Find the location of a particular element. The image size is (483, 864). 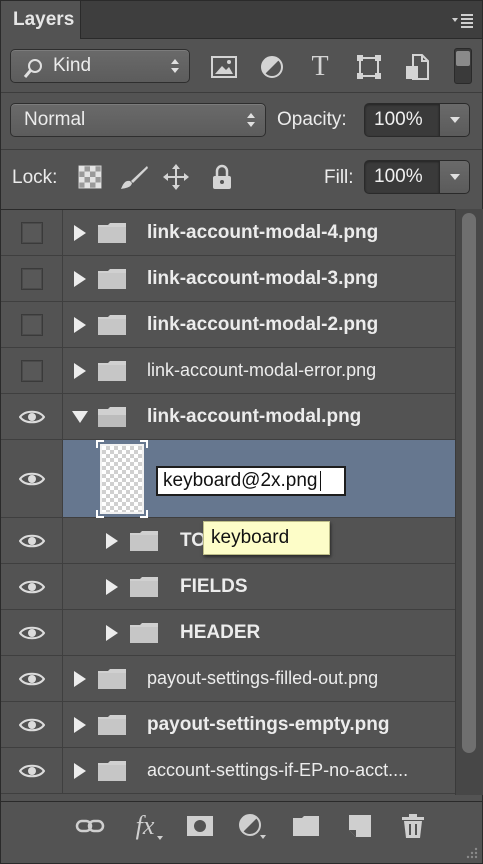

opacity-field: 100% is located at coordinates (402, 120).